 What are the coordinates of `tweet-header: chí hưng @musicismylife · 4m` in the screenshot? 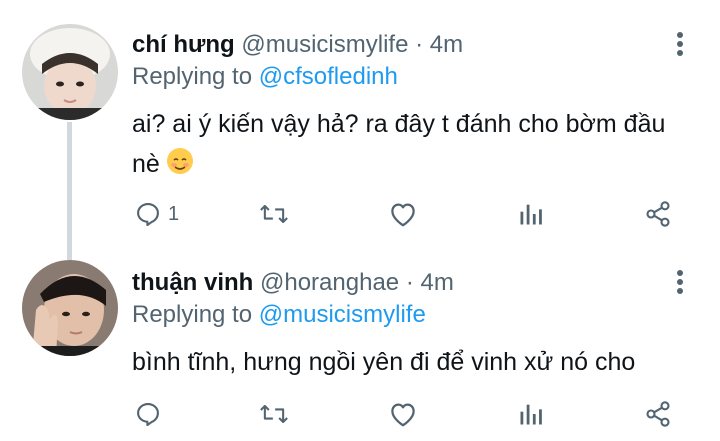 It's located at (297, 45).